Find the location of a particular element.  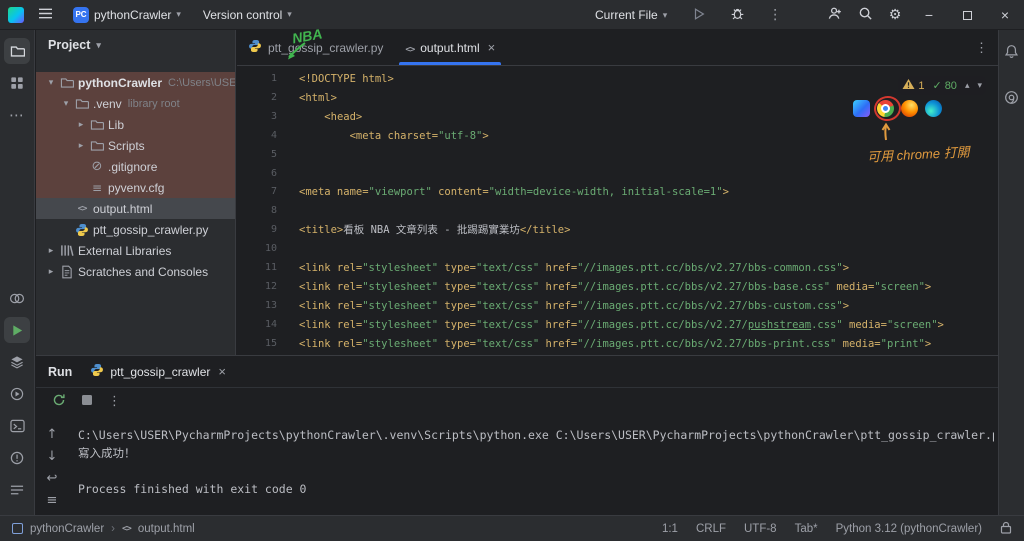

tree-item--venv: ▾ .venv library root is located at coordinates (135, 103).